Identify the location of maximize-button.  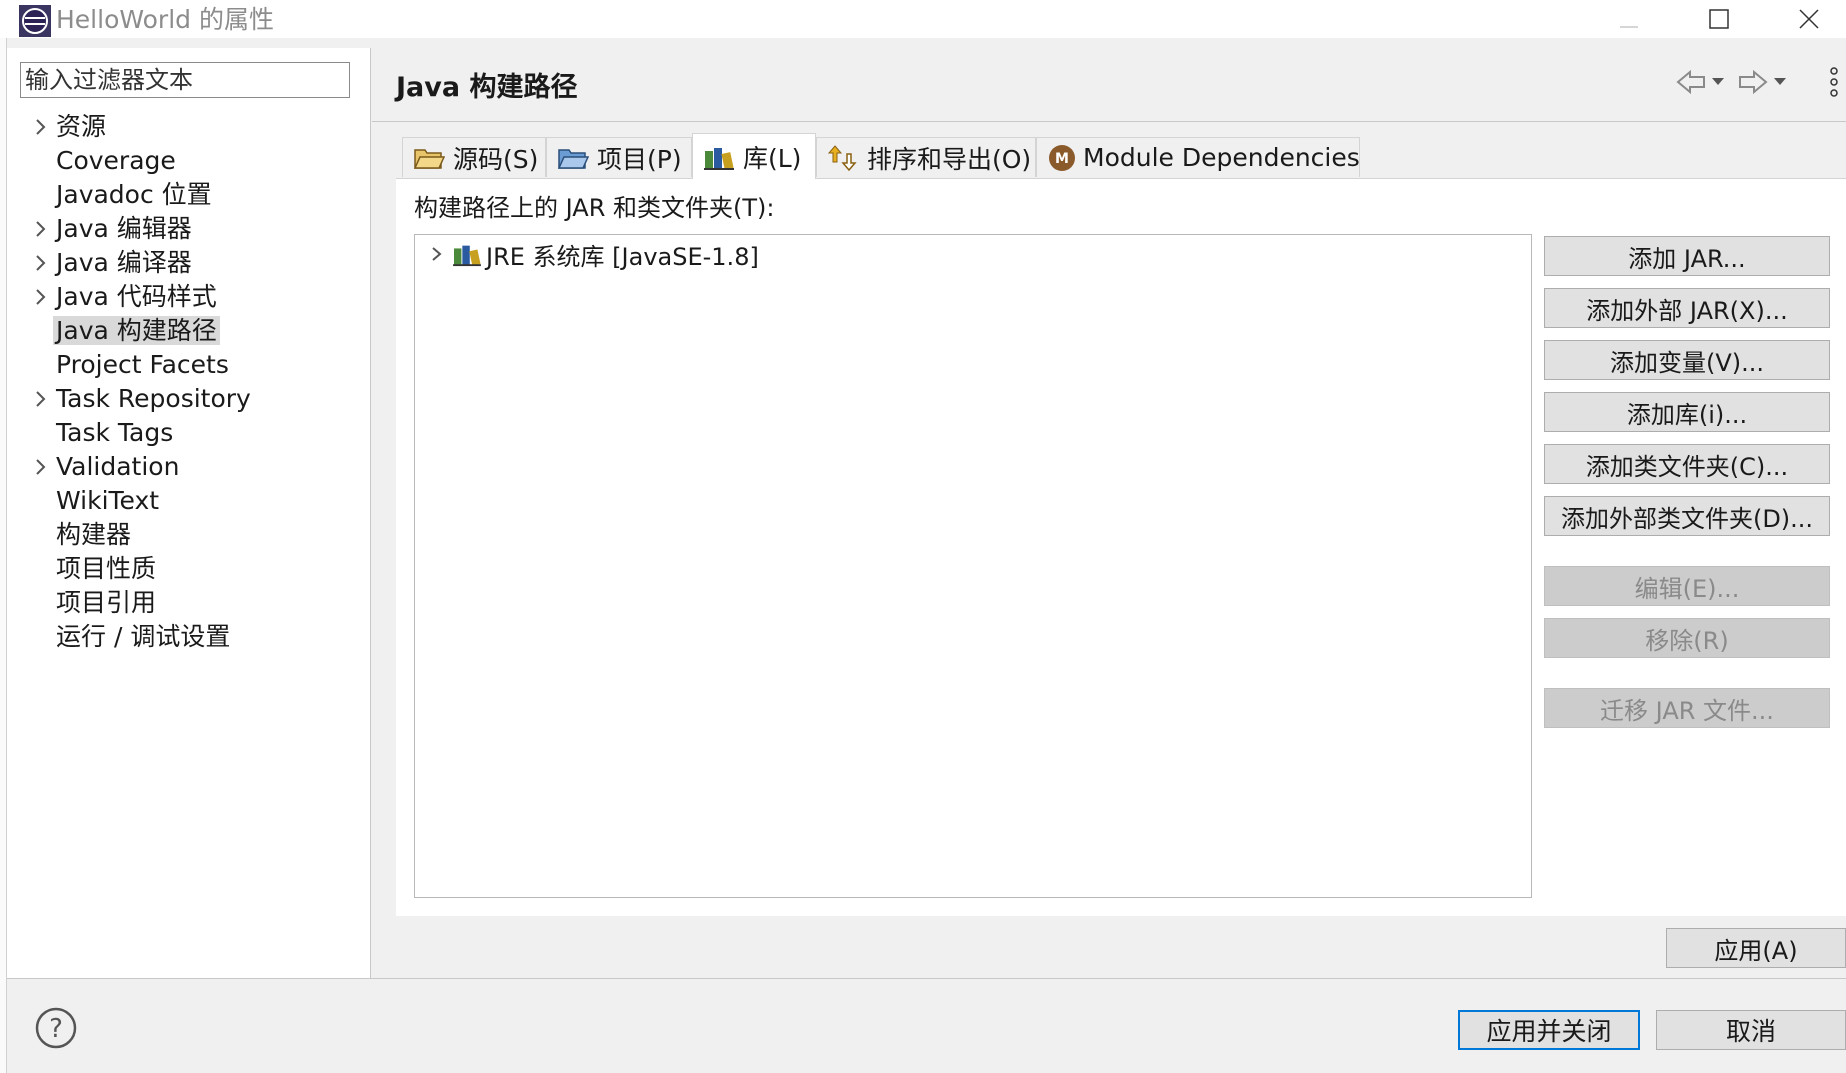
(1719, 19).